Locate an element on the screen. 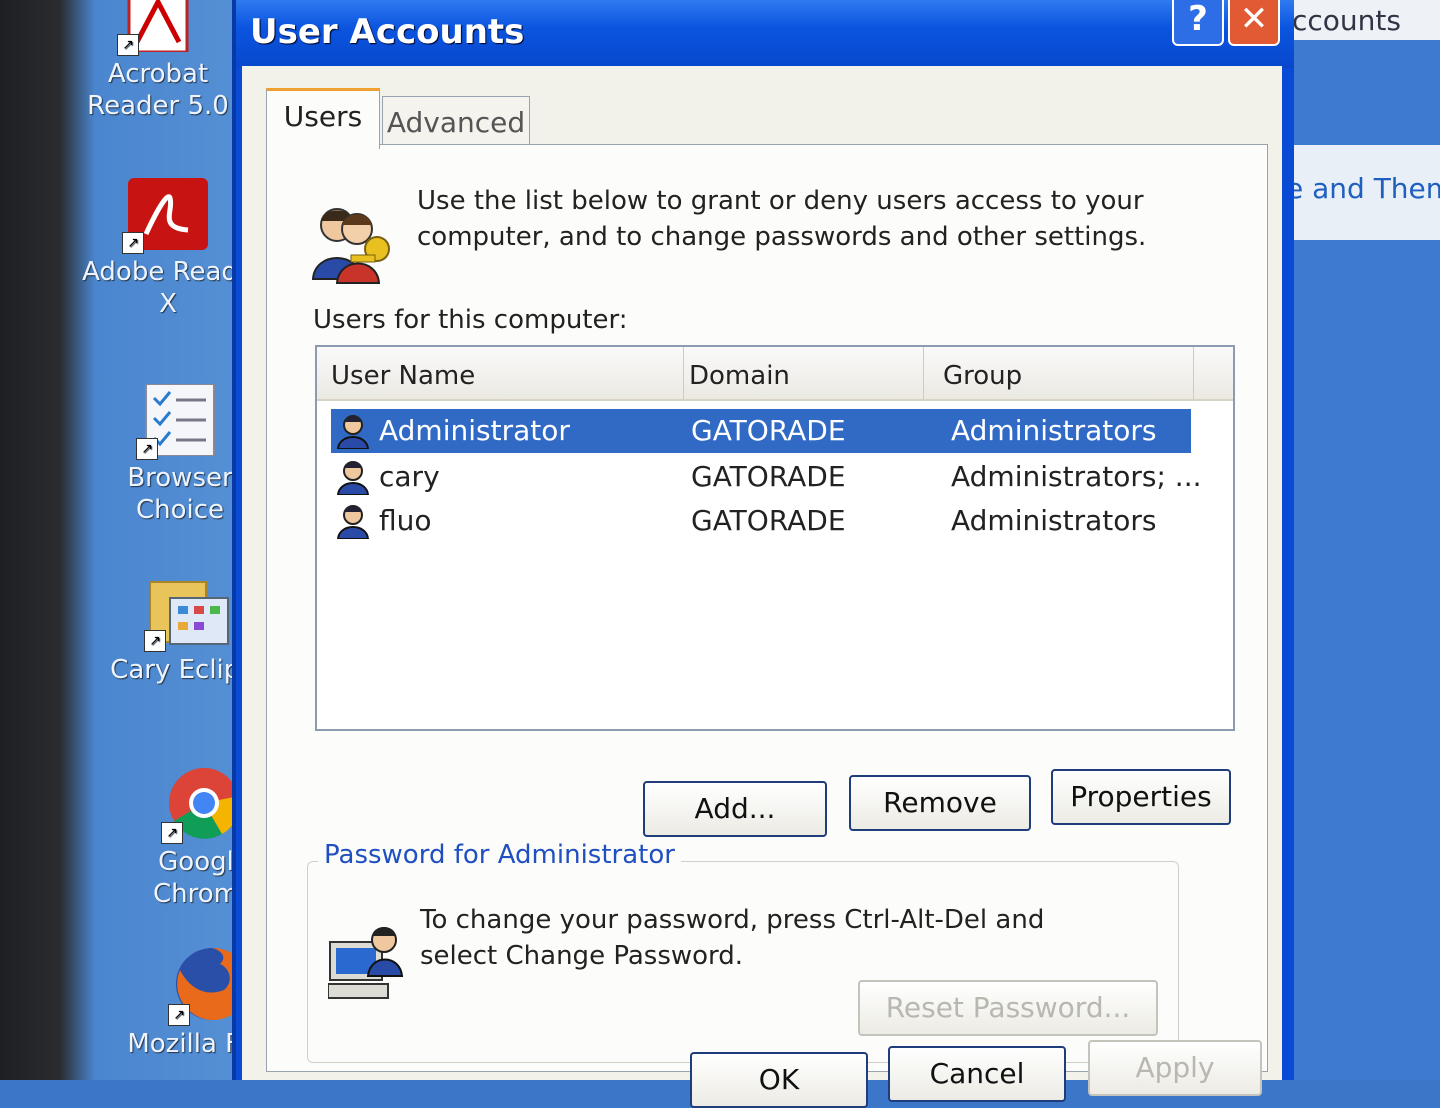  users-list-label: Users for this computer: is located at coordinates (470, 320).